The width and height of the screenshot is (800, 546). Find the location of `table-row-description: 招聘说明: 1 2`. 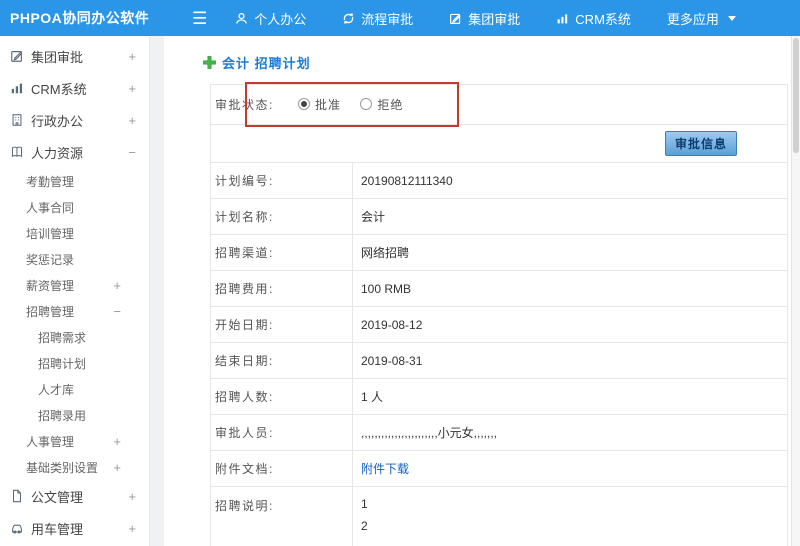

table-row-description: 招聘说明: 1 2 is located at coordinates (499, 516).